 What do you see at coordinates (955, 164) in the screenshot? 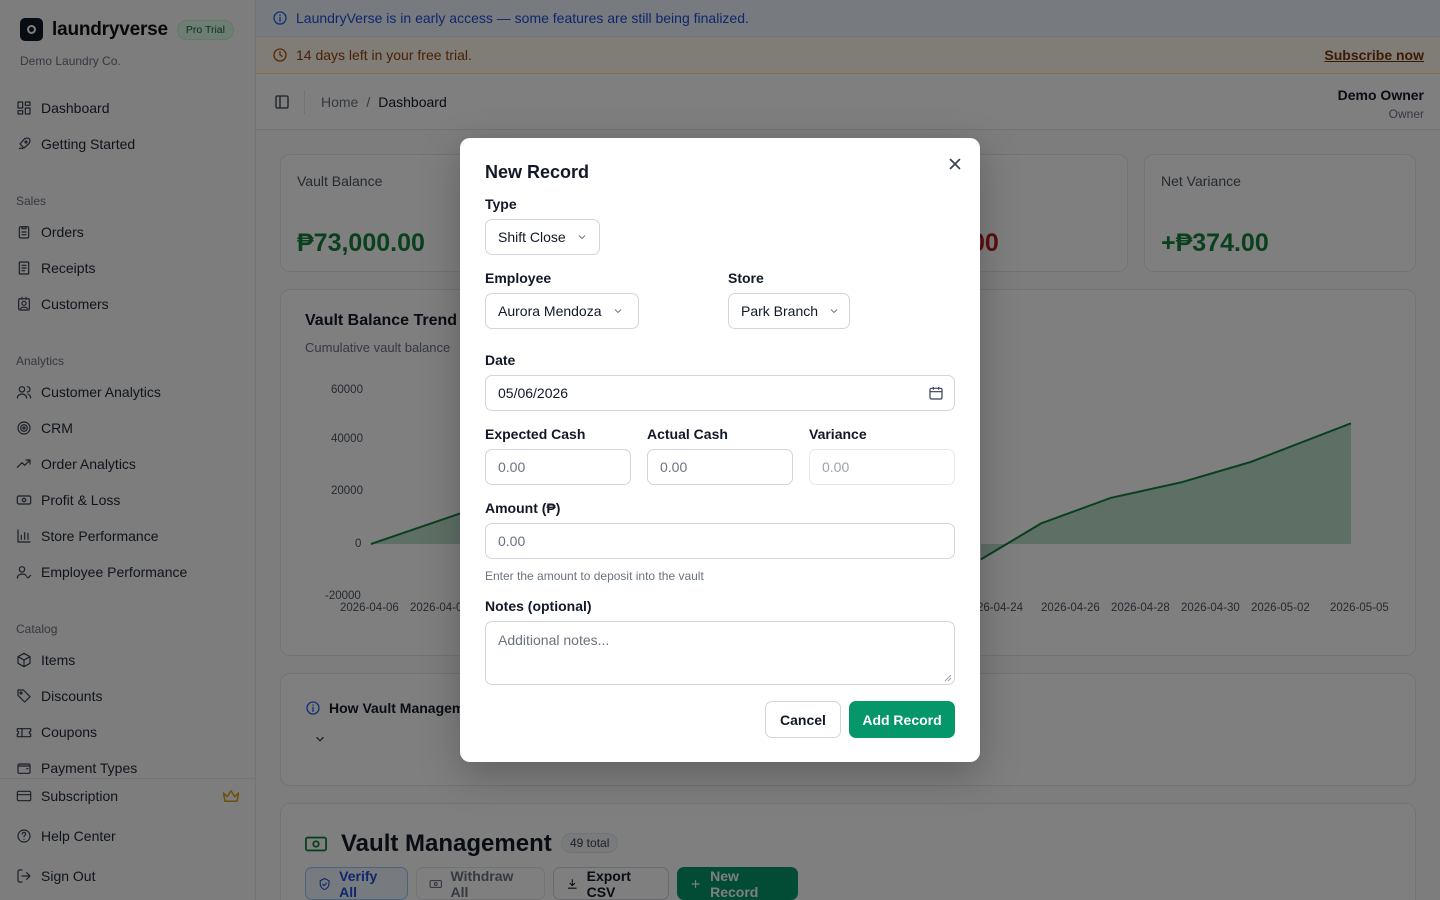
I see `close-icon` at bounding box center [955, 164].